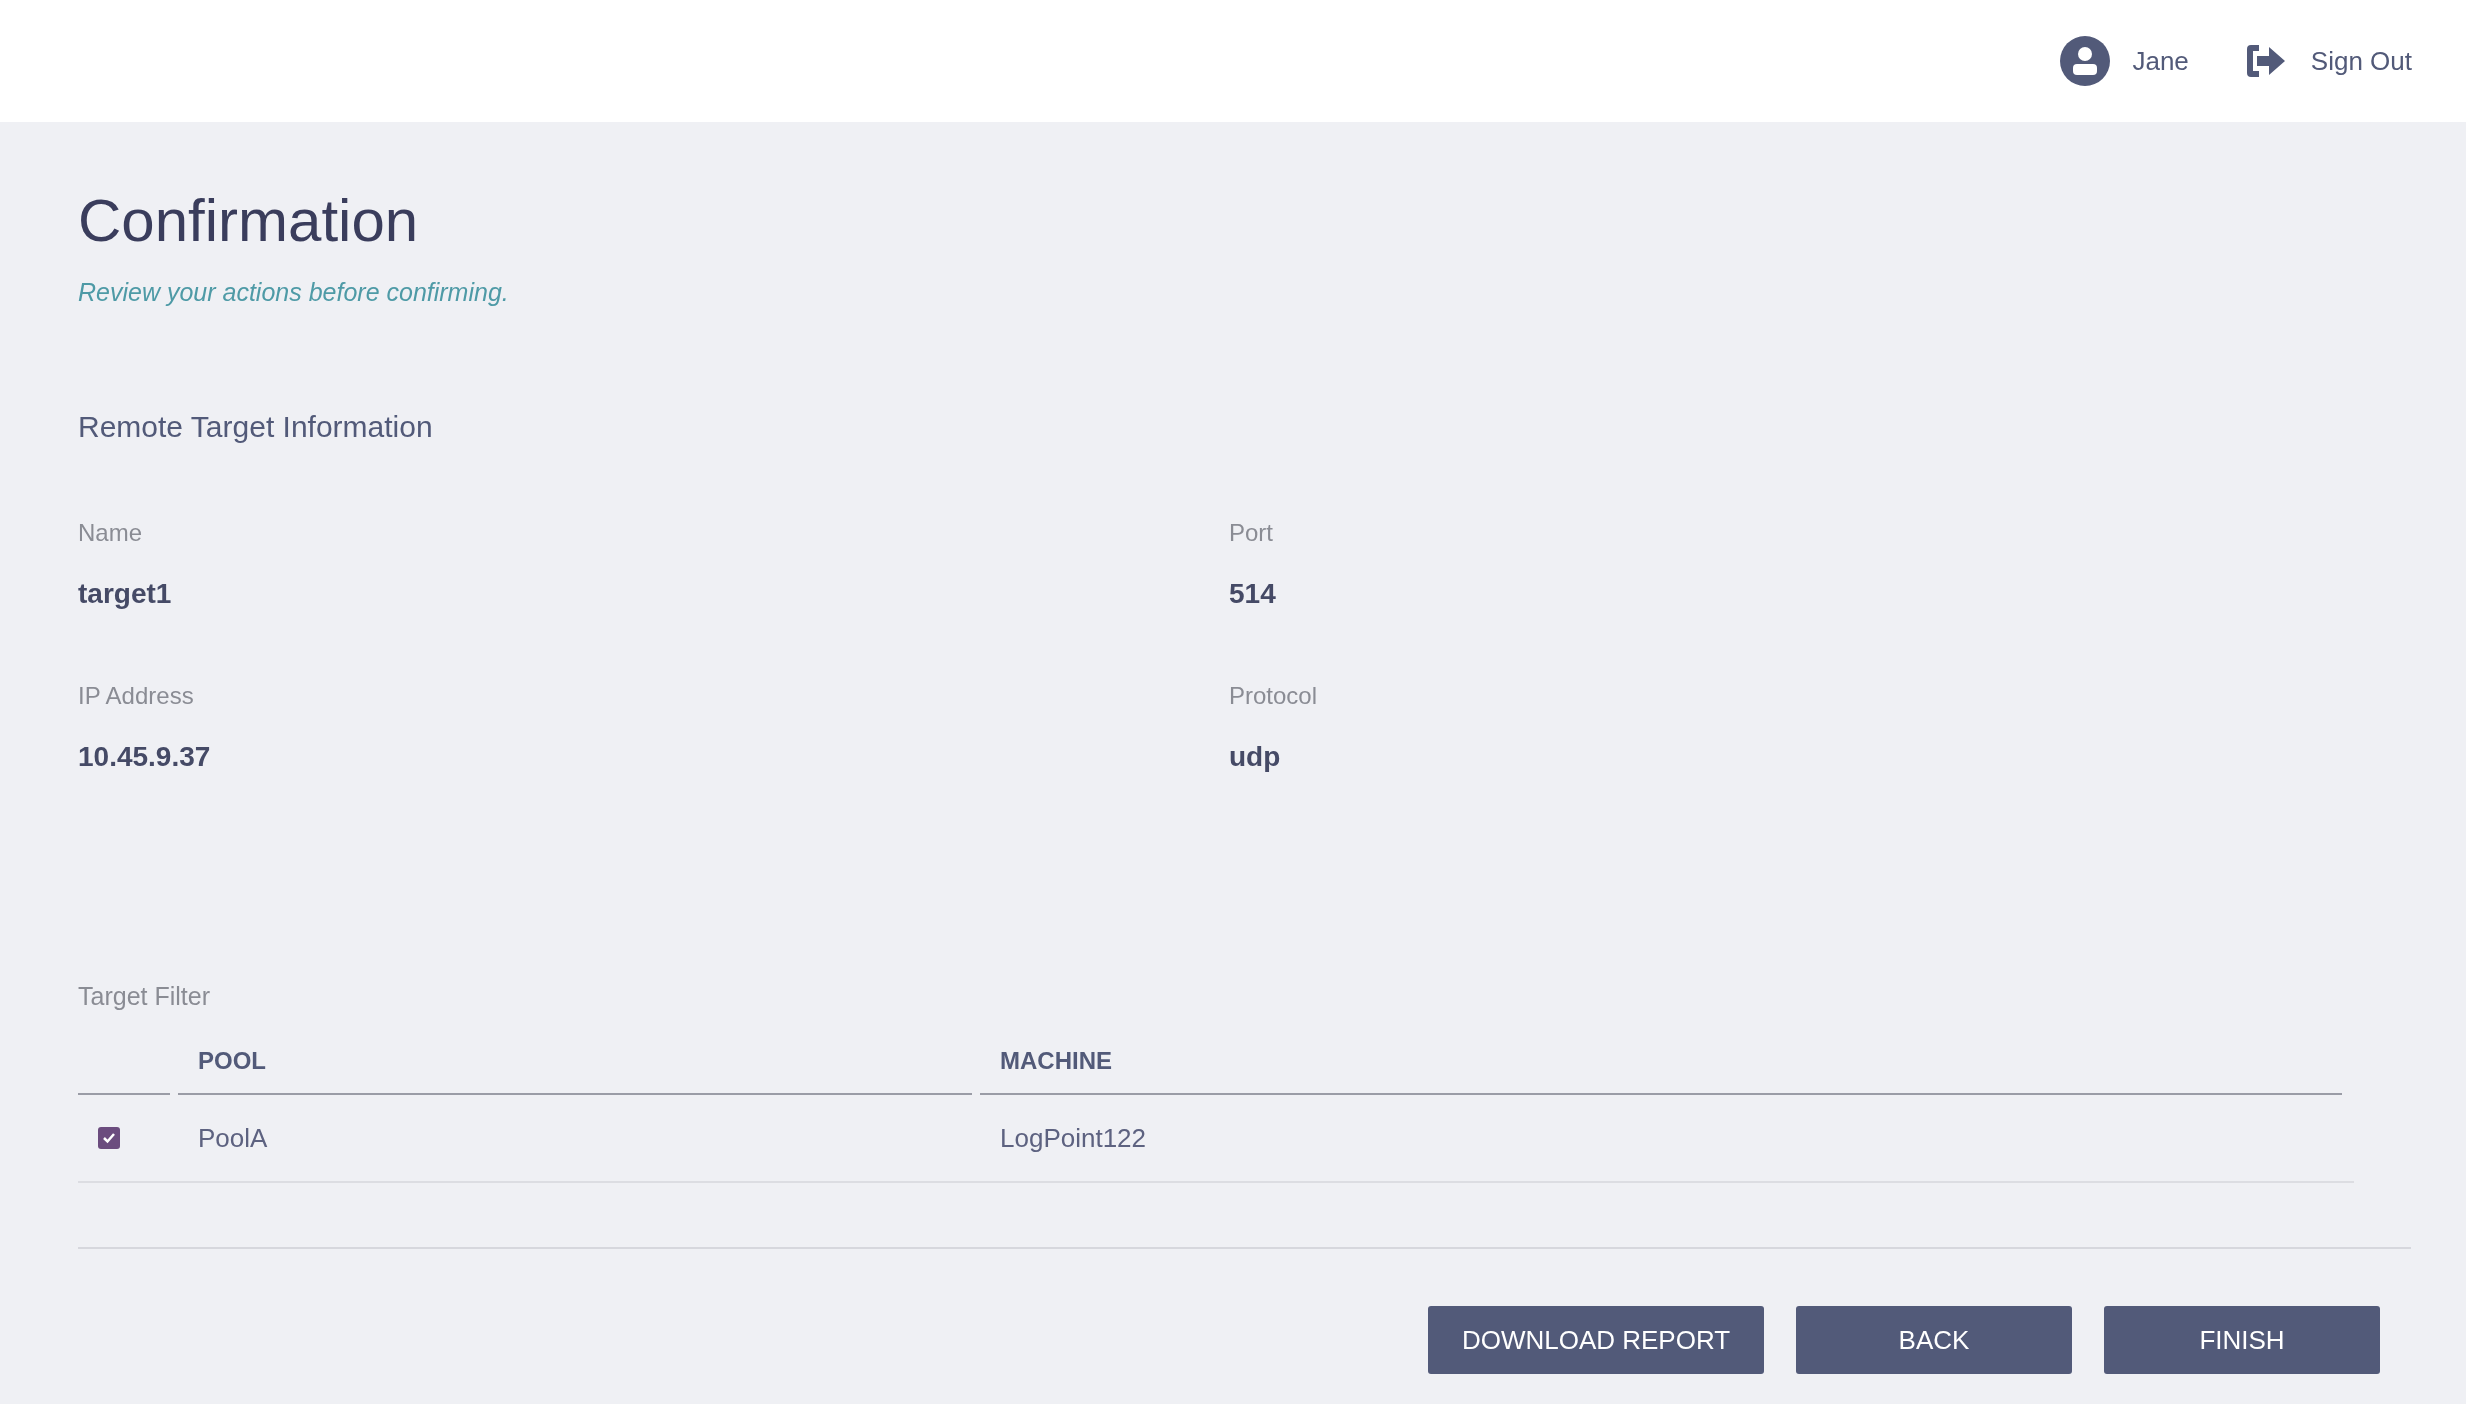  Describe the element at coordinates (111, 532) in the screenshot. I see `field-label: Name` at that location.